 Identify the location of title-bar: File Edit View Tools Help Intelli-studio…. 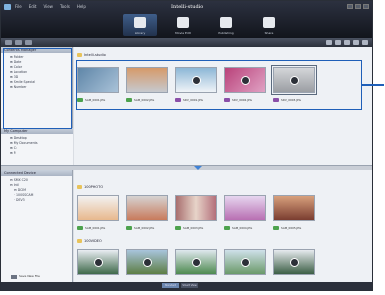
(186, 19).